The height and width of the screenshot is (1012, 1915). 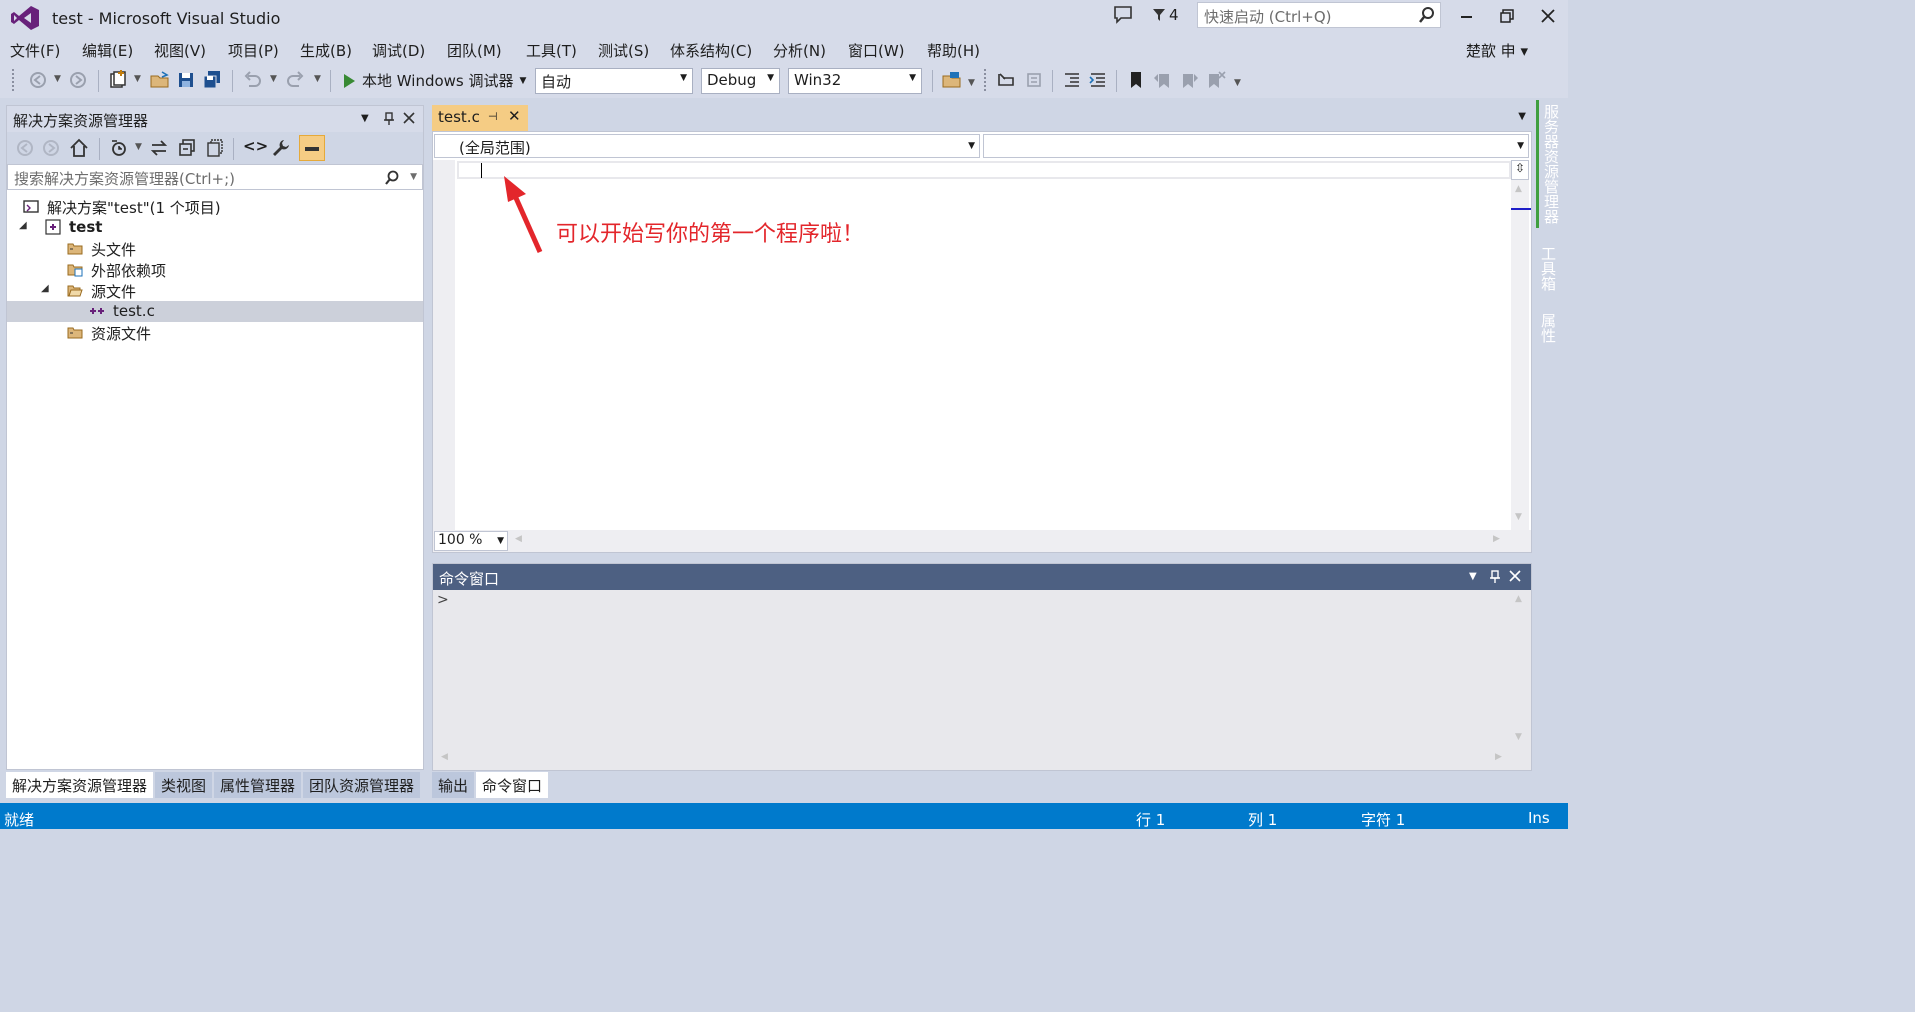 I want to click on new-project-icon, so click(x=118, y=80).